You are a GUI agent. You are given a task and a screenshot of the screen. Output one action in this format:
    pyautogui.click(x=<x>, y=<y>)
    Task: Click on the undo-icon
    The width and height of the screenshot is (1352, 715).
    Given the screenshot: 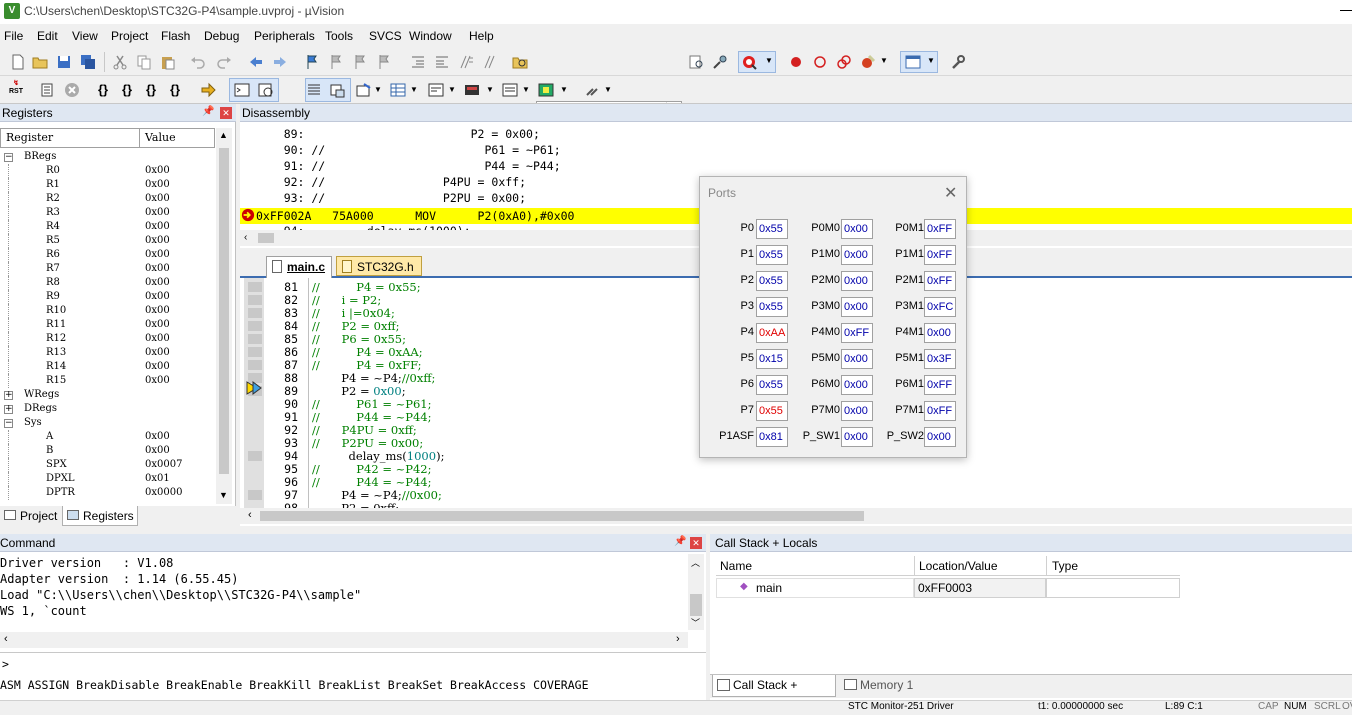 What is the action you would take?
    pyautogui.click(x=198, y=62)
    